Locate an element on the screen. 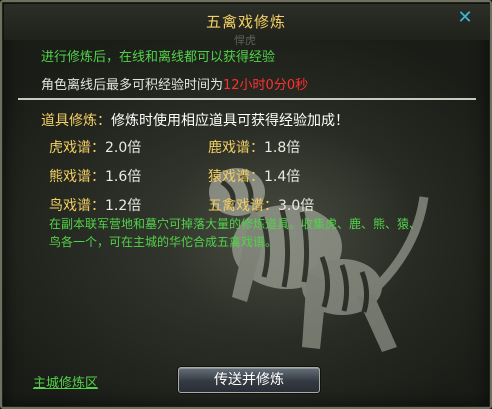 Image resolution: width=492 pixels, height=409 pixels. item-training-description: 修炼时使用相应道具可获得经验加成！ is located at coordinates (230, 121).